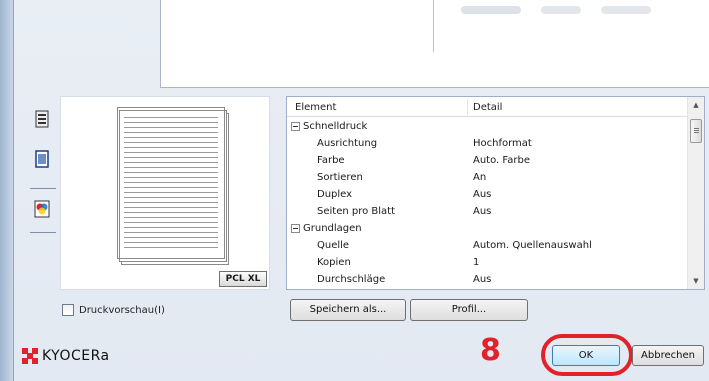 The image size is (709, 381). I want to click on window-left-edge, so click(7, 190).